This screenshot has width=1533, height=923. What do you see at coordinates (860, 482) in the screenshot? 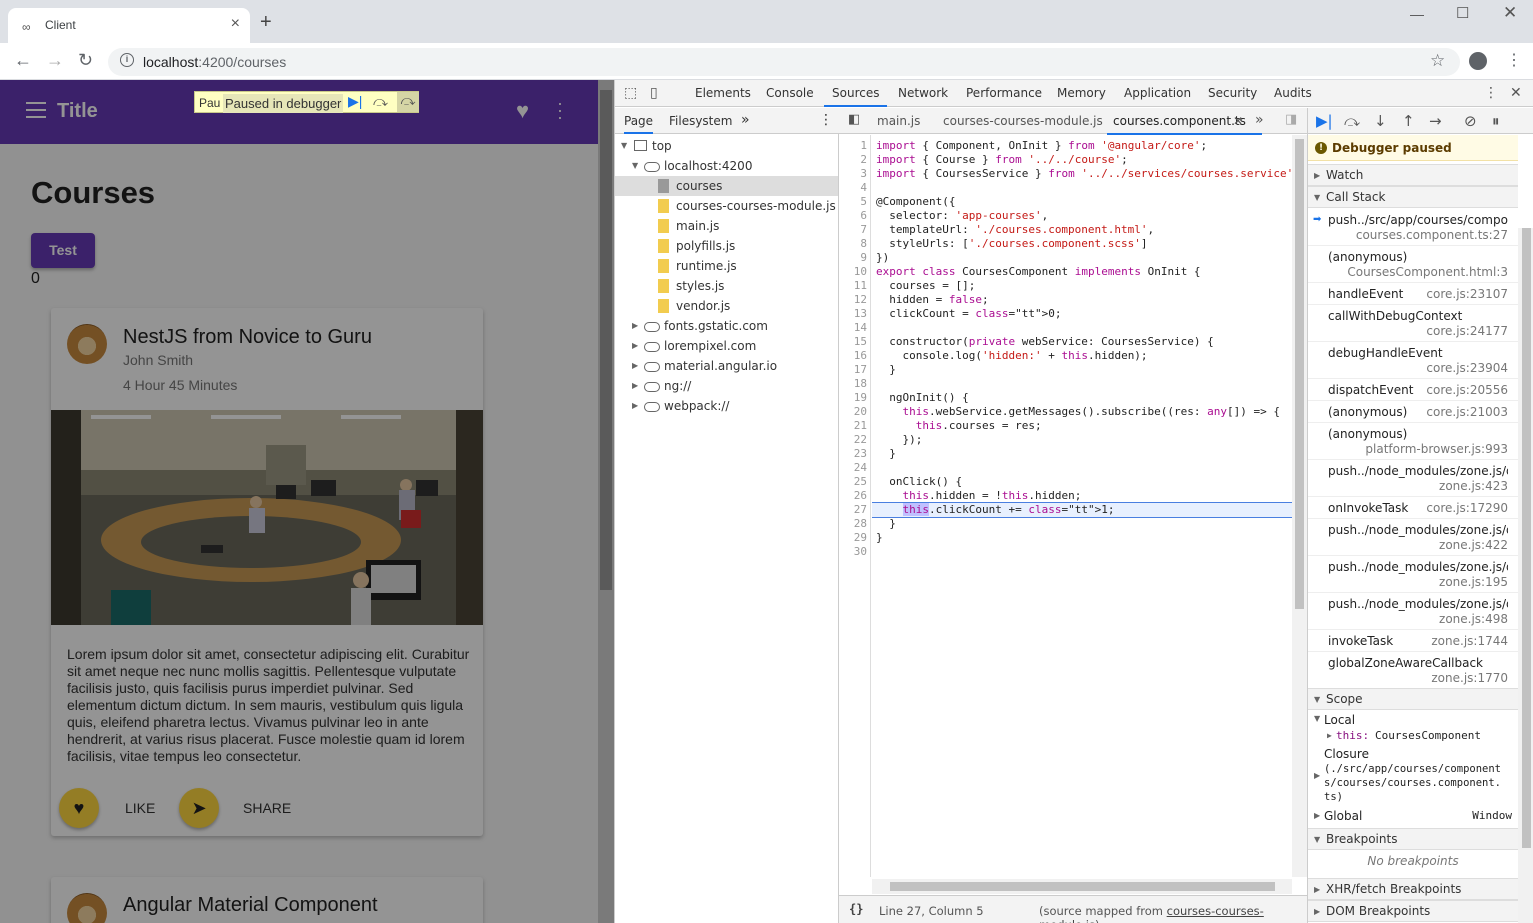
I see `line-number: 25` at bounding box center [860, 482].